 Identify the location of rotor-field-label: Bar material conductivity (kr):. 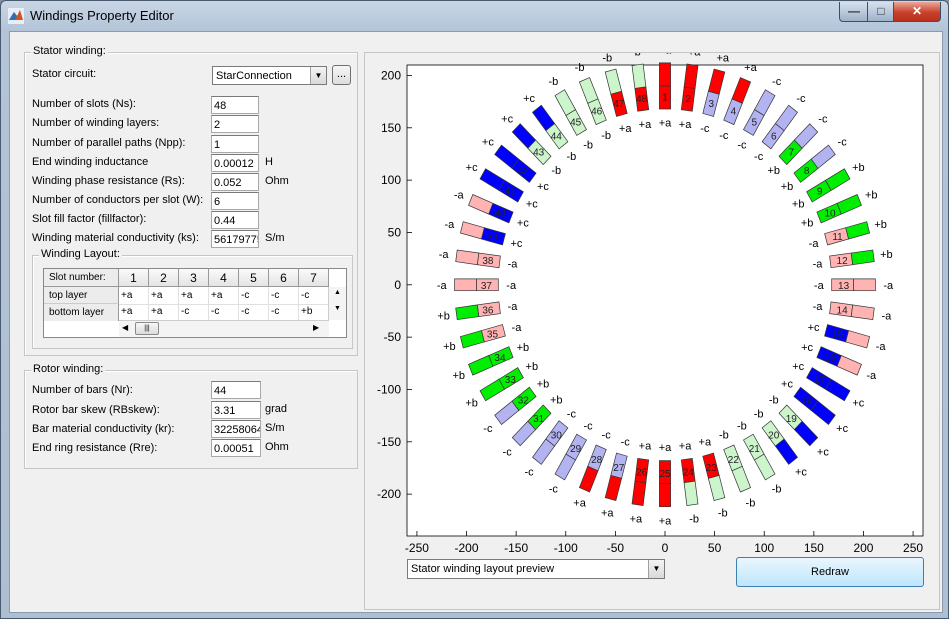
(103, 429).